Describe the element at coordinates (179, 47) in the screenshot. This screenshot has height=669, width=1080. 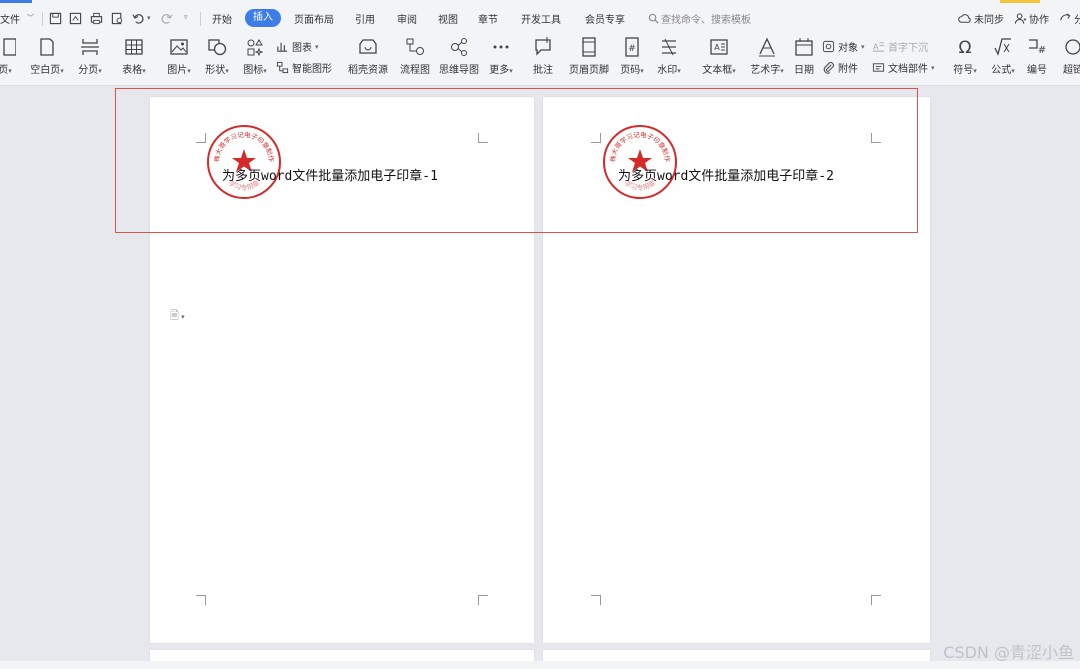
I see `picture-icon` at that location.